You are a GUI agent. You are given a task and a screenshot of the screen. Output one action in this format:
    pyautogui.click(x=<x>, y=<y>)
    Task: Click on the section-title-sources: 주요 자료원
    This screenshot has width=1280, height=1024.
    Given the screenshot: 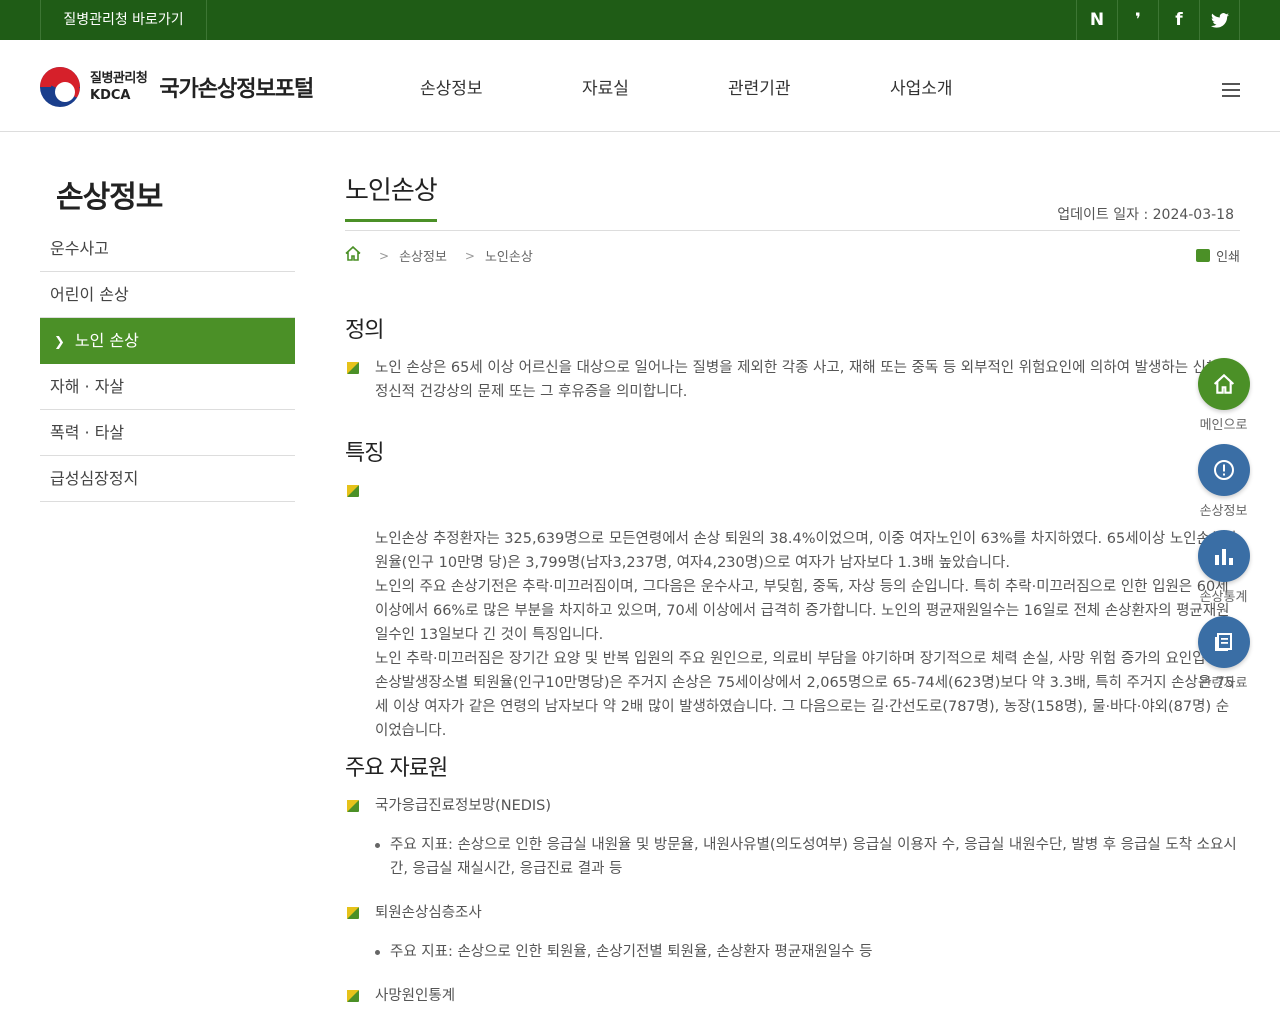 What is the action you would take?
    pyautogui.click(x=396, y=768)
    